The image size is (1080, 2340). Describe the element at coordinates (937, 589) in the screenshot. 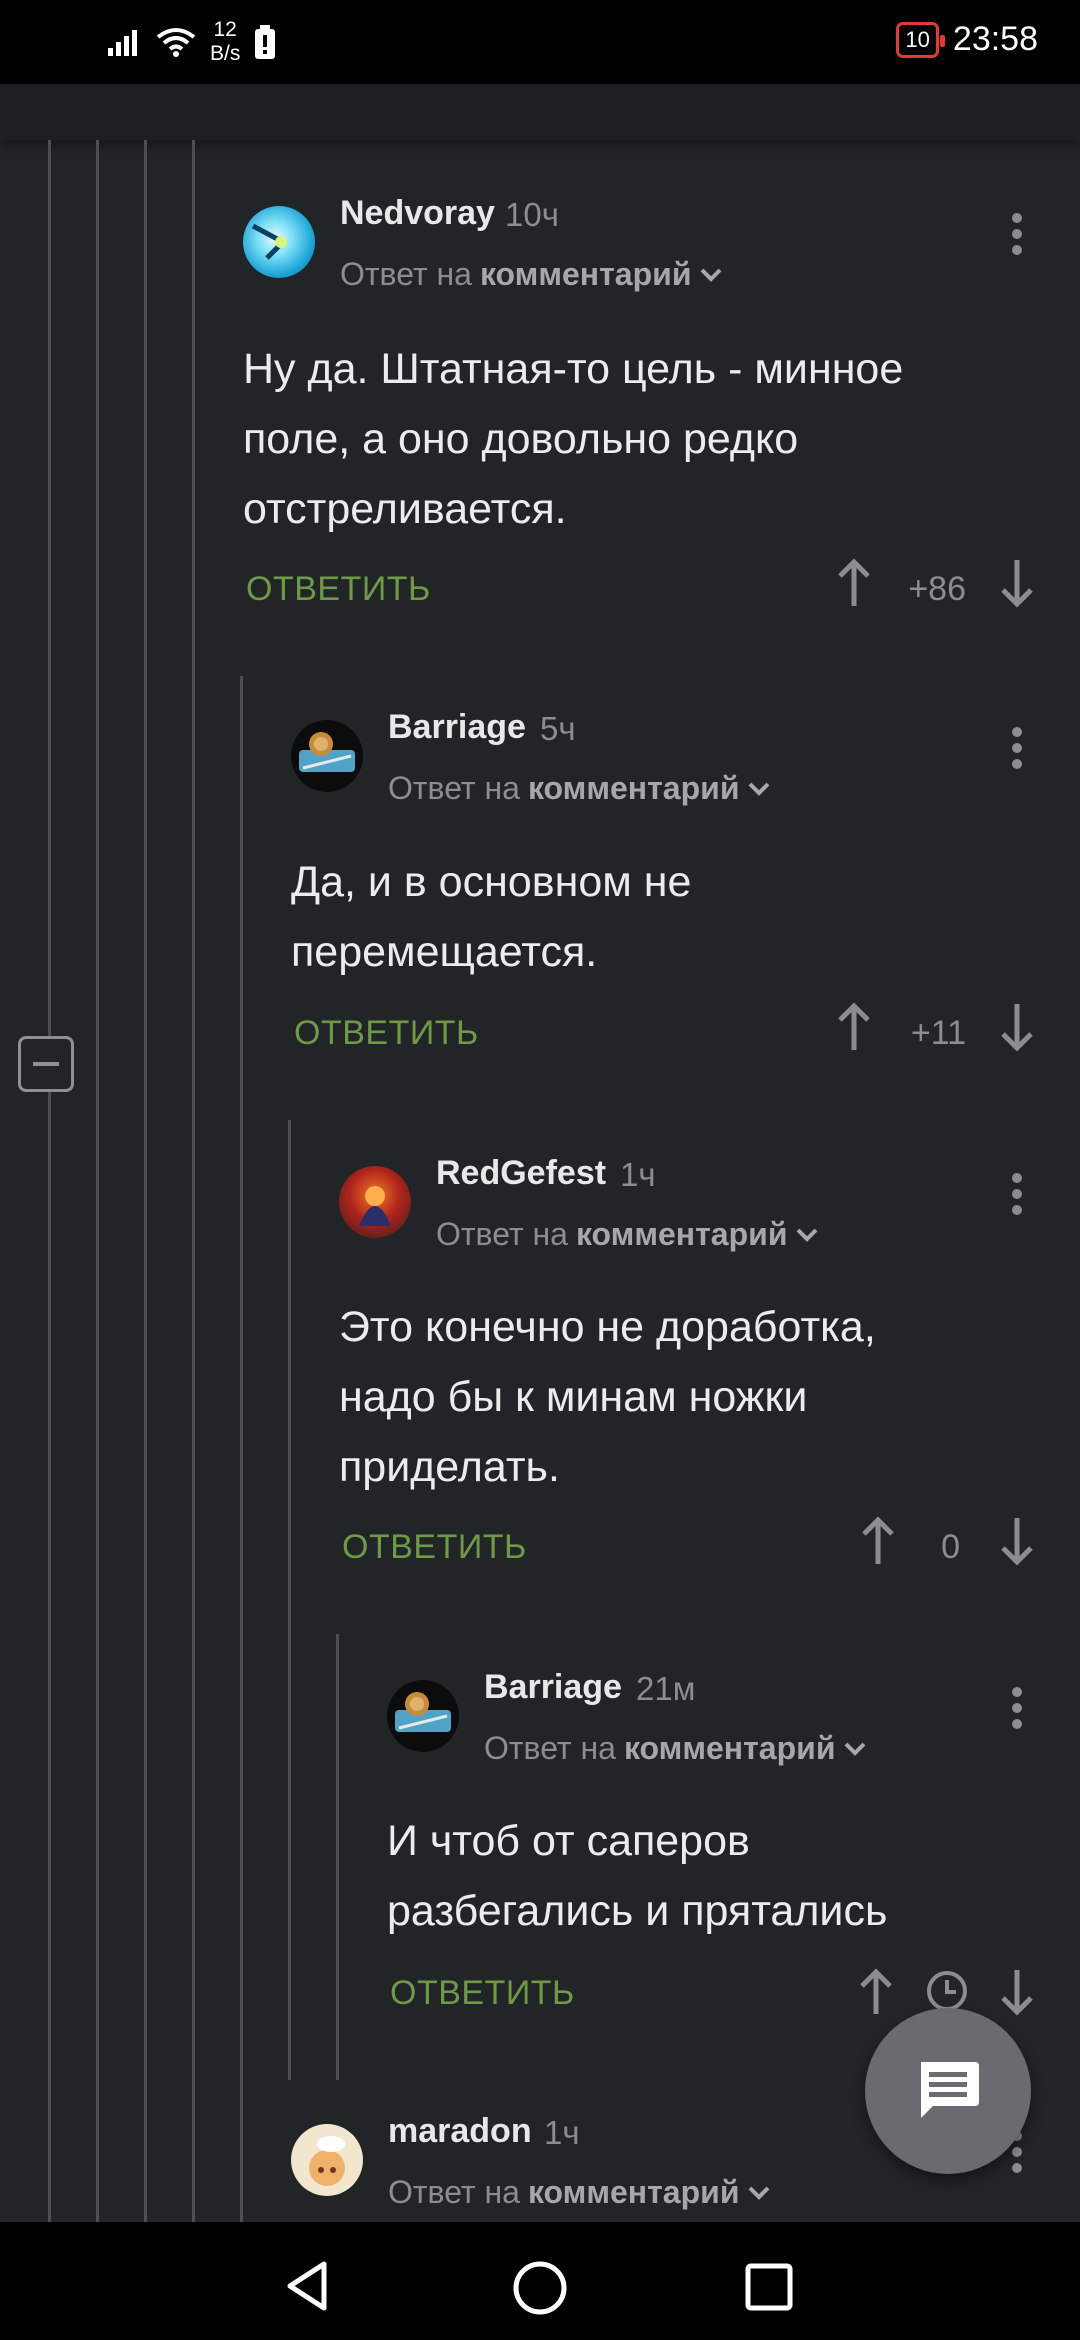

I see `comment-score: +86` at that location.